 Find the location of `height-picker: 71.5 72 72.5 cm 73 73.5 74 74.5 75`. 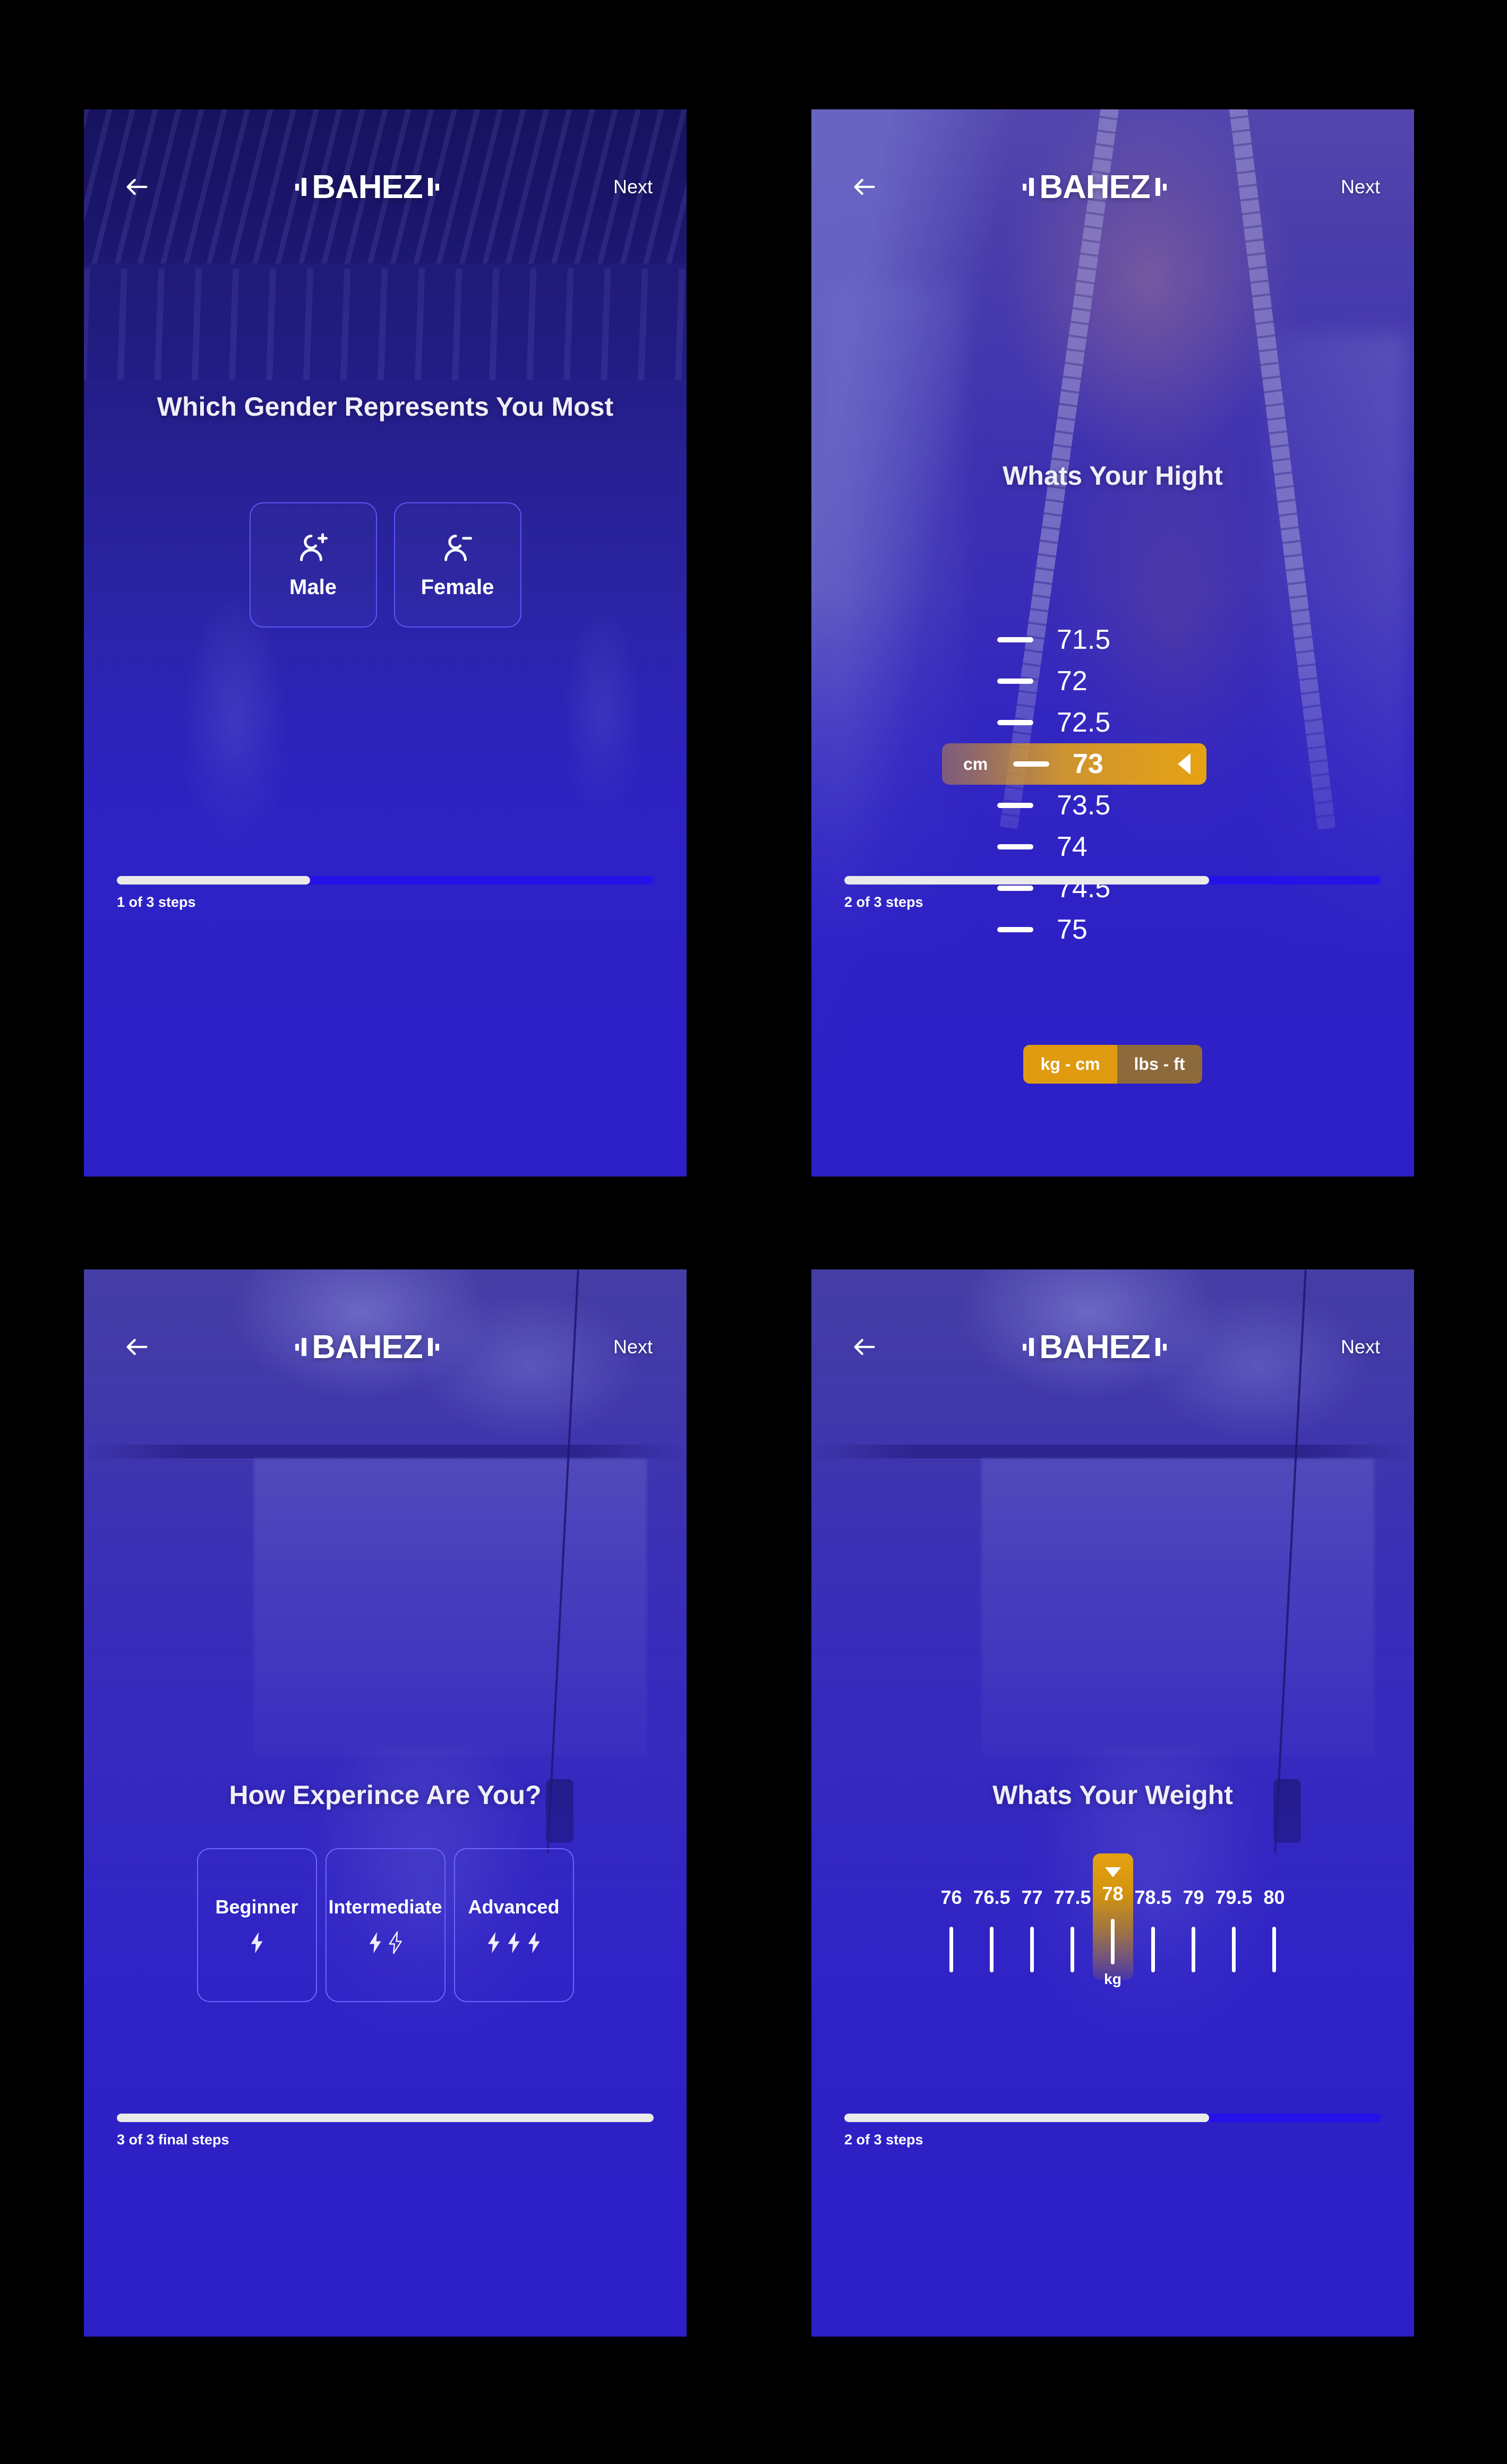

height-picker: 71.5 72 72.5 cm 73 73.5 74 74.5 75 is located at coordinates (1112, 791).